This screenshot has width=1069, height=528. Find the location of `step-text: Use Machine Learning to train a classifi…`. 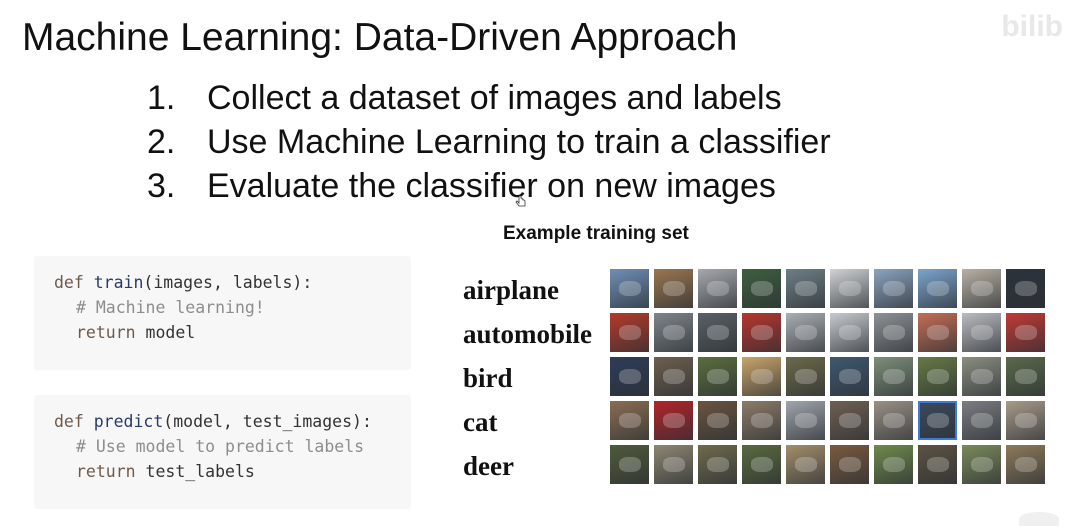

step-text: Use Machine Learning to train a classifi… is located at coordinates (519, 142).